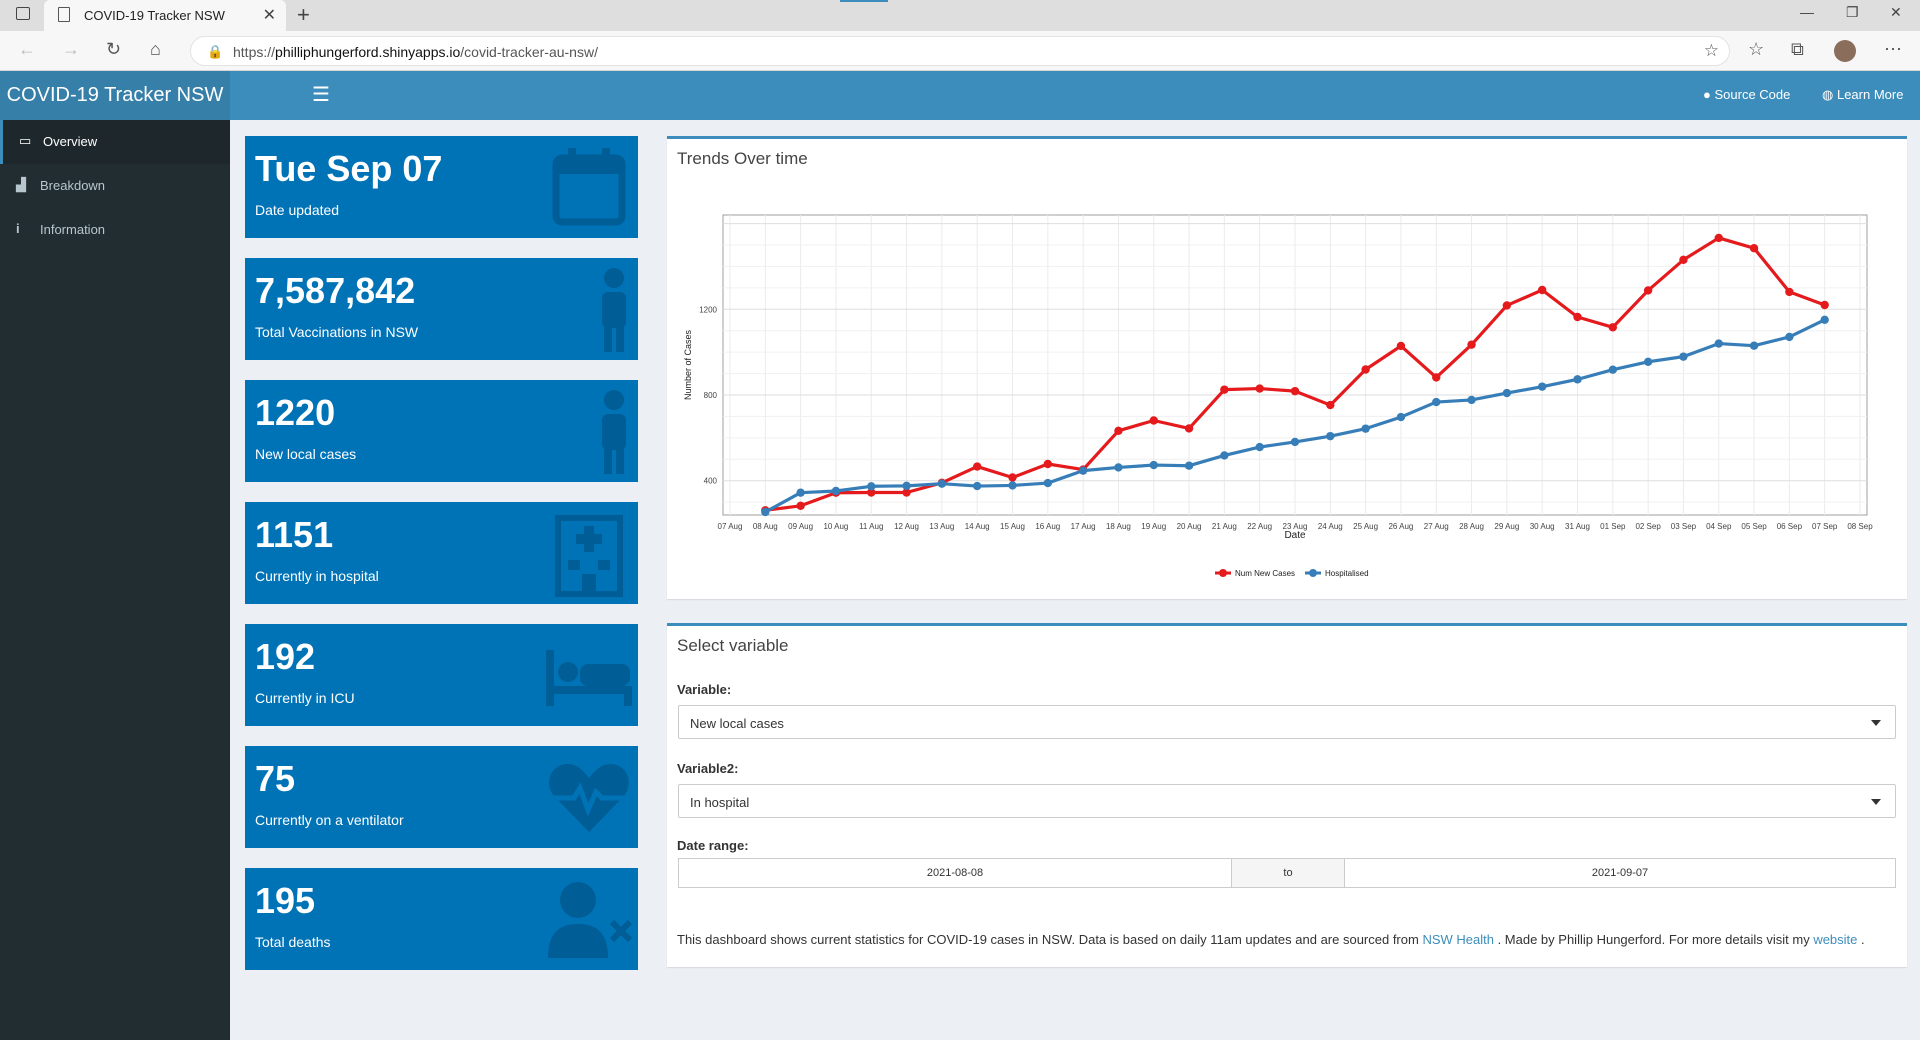 Image resolution: width=1920 pixels, height=1040 pixels. I want to click on refresh-icon: ↻, so click(113, 49).